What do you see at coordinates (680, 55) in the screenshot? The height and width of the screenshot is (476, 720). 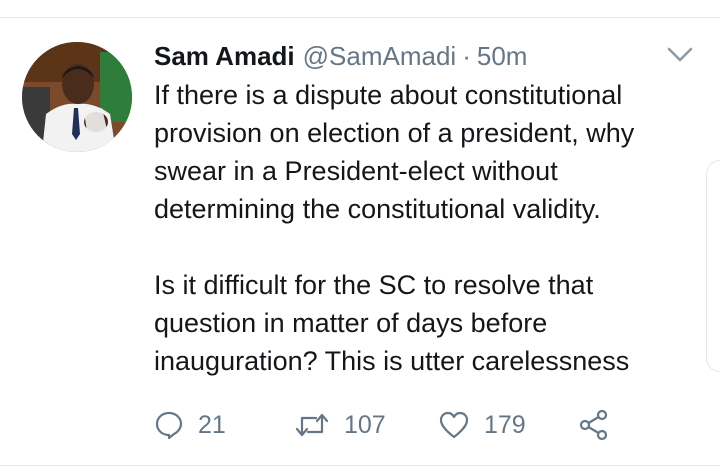 I see `chevron-down-icon` at bounding box center [680, 55].